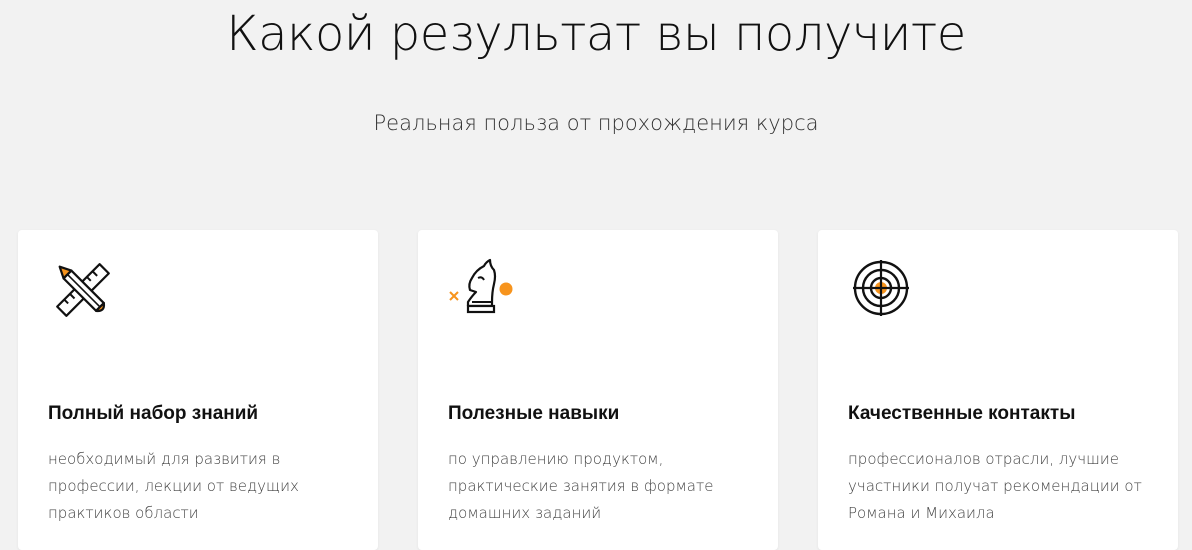  What do you see at coordinates (534, 413) in the screenshot?
I see `card-title: Полезные навыки` at bounding box center [534, 413].